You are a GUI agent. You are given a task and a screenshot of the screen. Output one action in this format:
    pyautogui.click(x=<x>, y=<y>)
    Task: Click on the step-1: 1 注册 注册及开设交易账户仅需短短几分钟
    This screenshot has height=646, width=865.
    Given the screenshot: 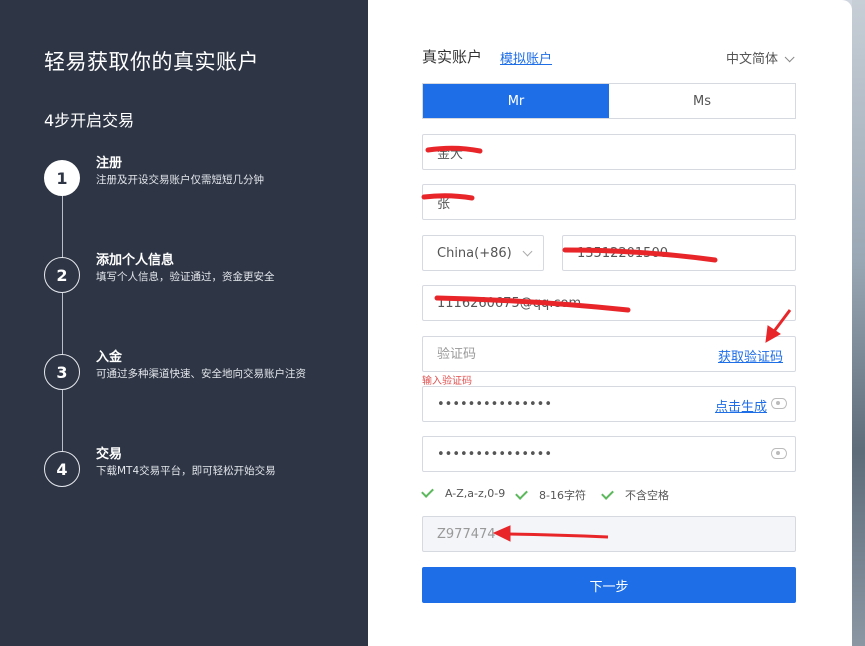 What is the action you would take?
    pyautogui.click(x=194, y=178)
    